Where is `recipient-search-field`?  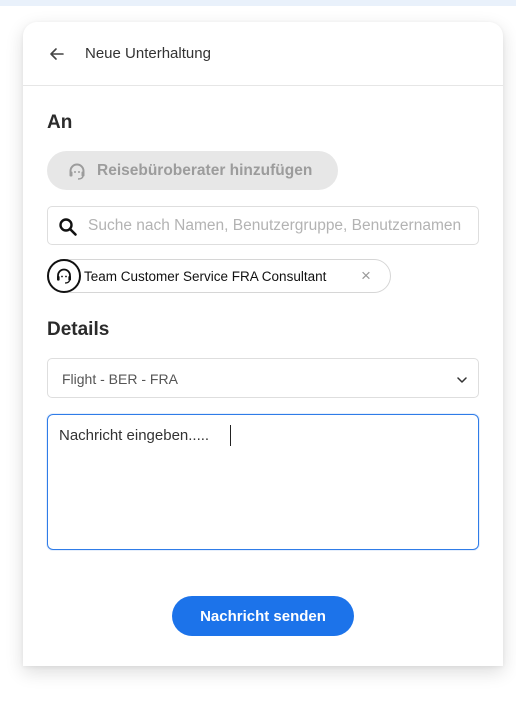
recipient-search-field is located at coordinates (263, 225).